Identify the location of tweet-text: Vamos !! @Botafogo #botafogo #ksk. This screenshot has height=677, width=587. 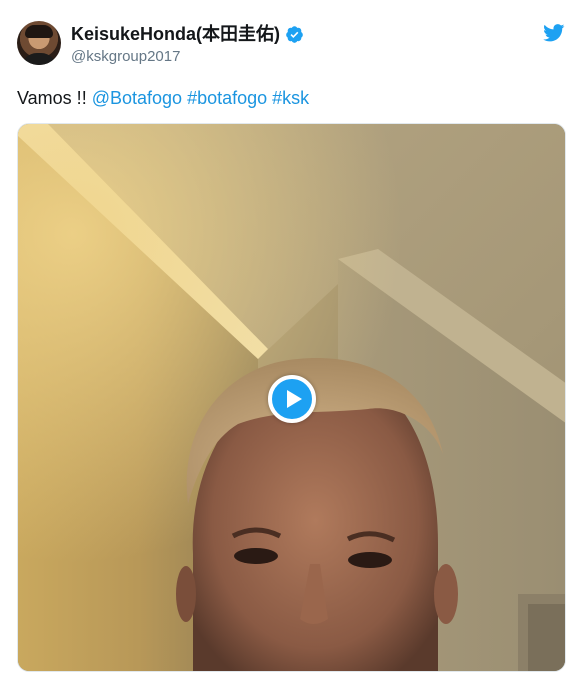
(163, 98).